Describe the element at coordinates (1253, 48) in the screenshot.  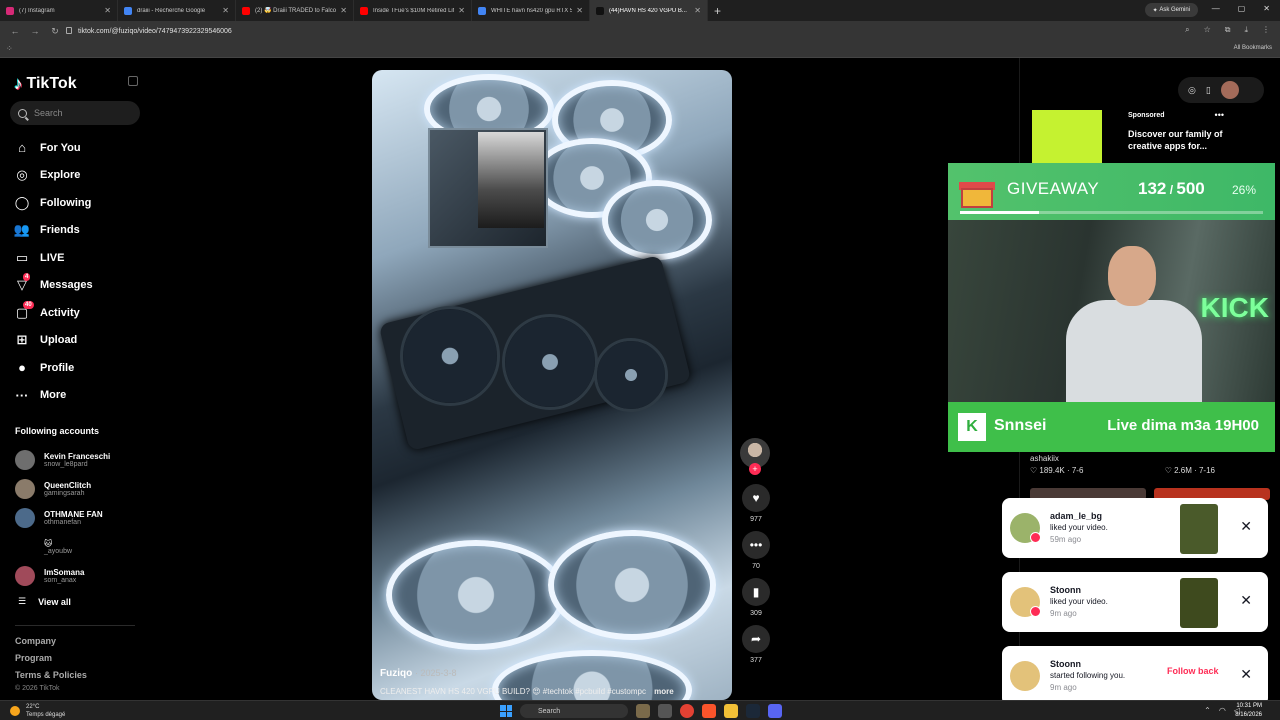
I see `all-bookmarks-button: All Bookmarks` at that location.